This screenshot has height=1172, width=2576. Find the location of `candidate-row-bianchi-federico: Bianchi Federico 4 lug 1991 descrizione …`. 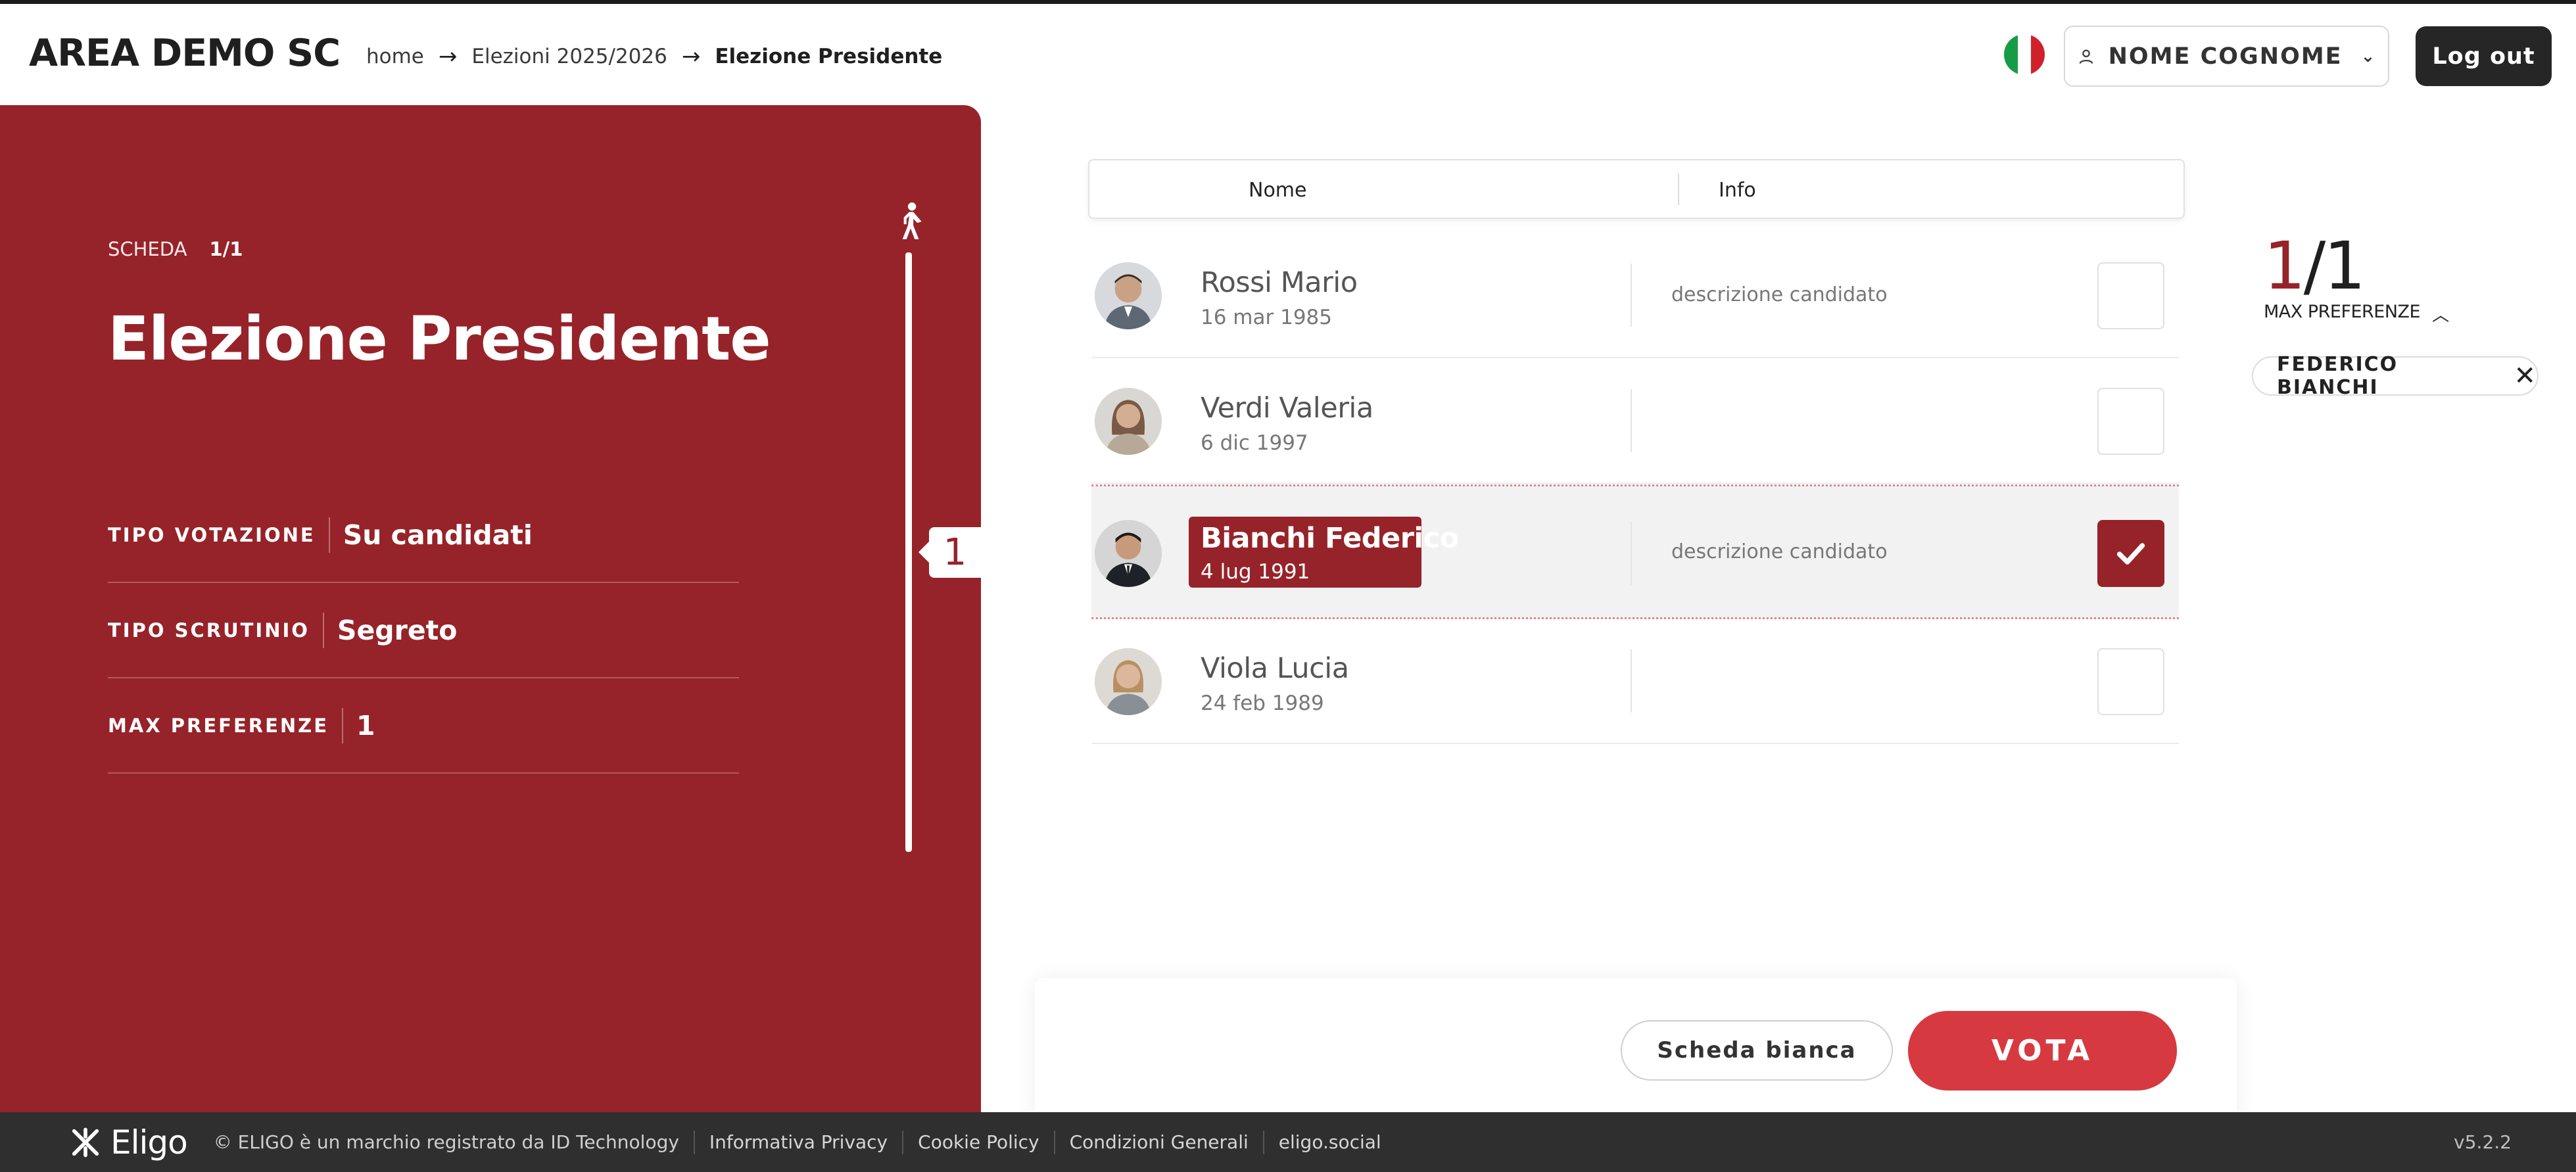

candidate-row-bianchi-federico: Bianchi Federico 4 lug 1991 descrizione … is located at coordinates (1635, 551).